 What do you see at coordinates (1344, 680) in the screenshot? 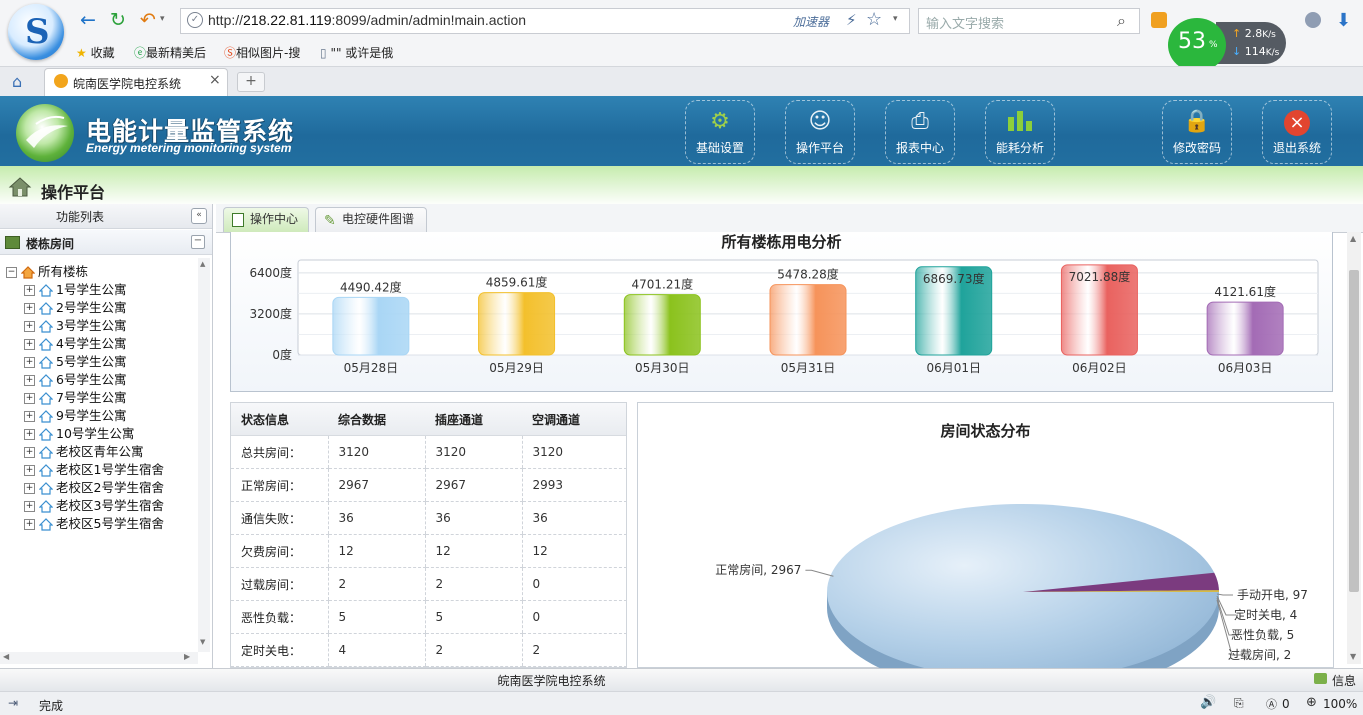
I see `footer-info: 信息` at bounding box center [1344, 680].